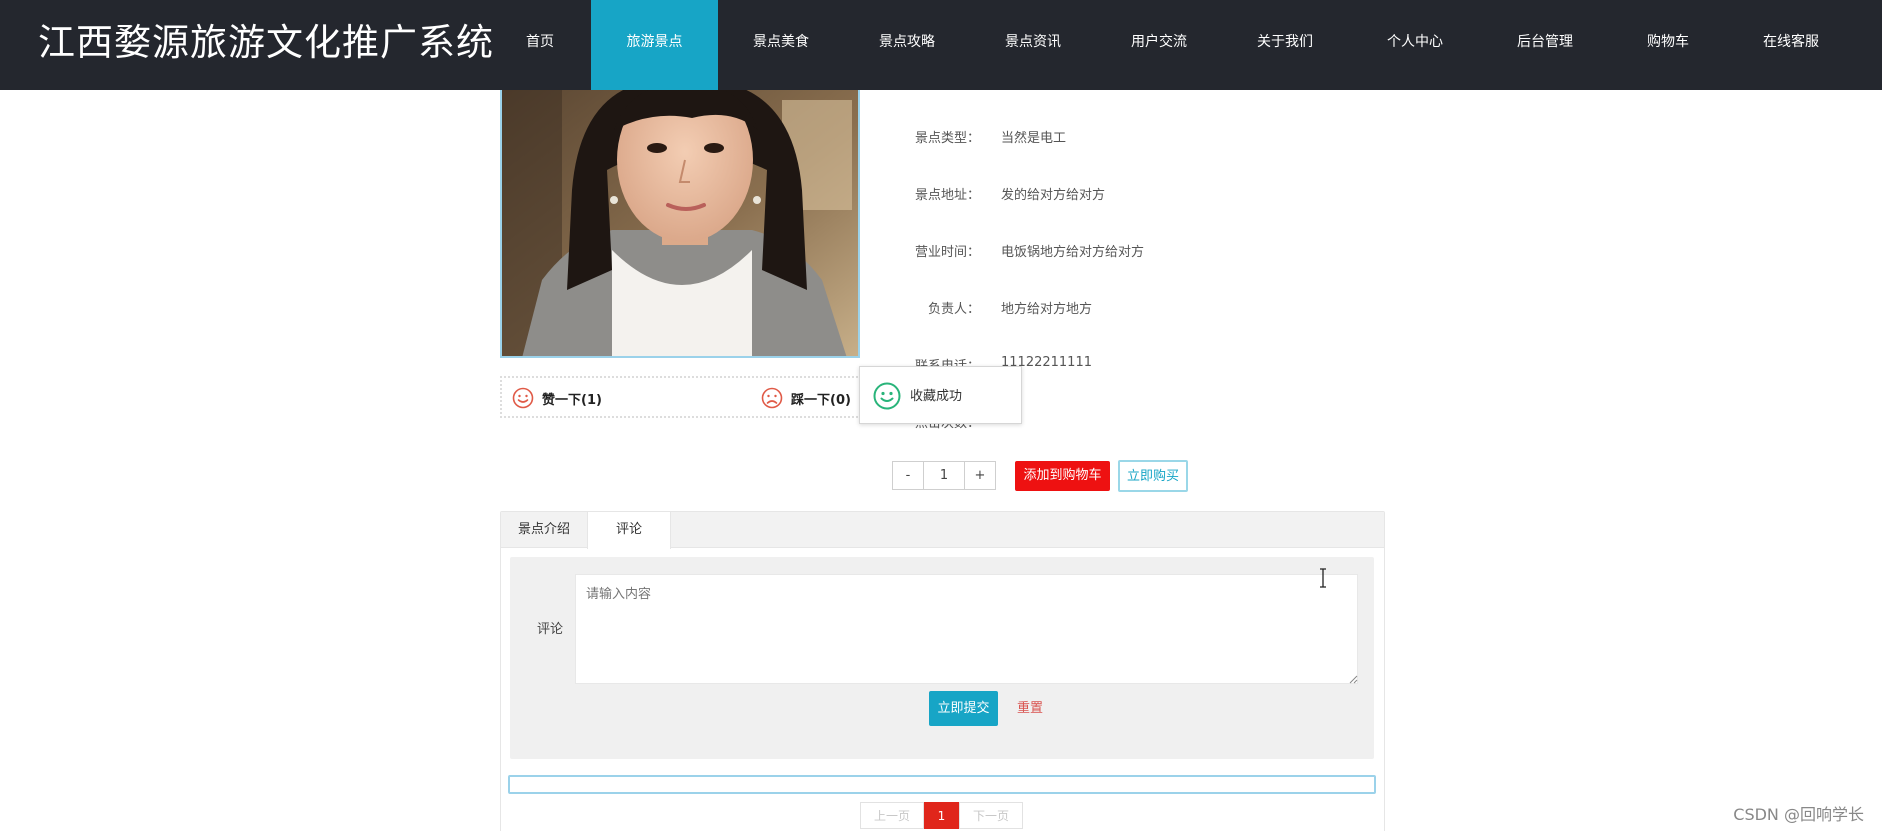  What do you see at coordinates (942, 530) in the screenshot?
I see `tab-header: 景点介绍 评论` at bounding box center [942, 530].